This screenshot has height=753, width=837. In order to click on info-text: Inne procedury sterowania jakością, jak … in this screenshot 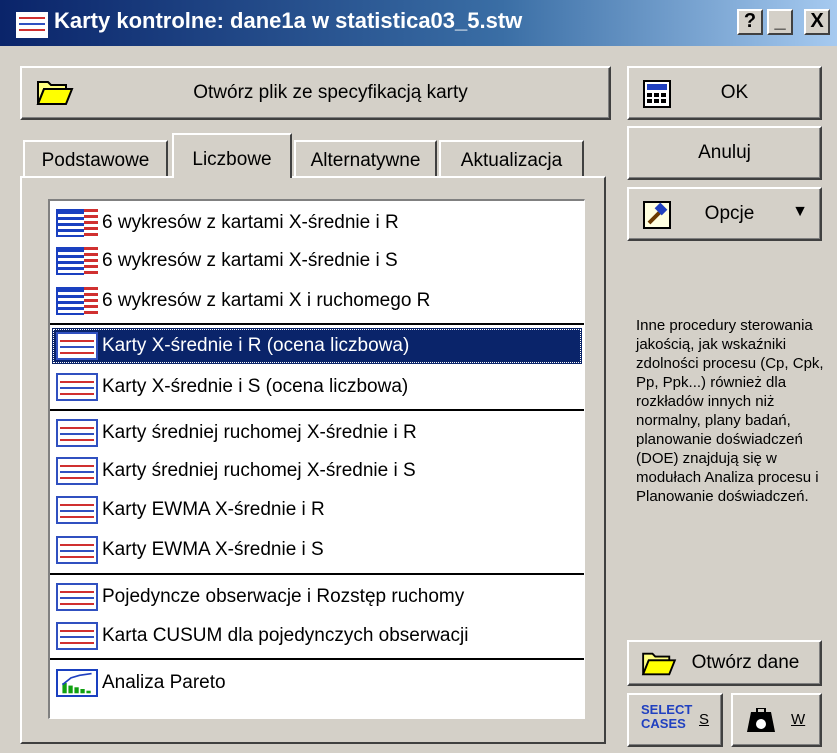, I will do `click(730, 411)`.